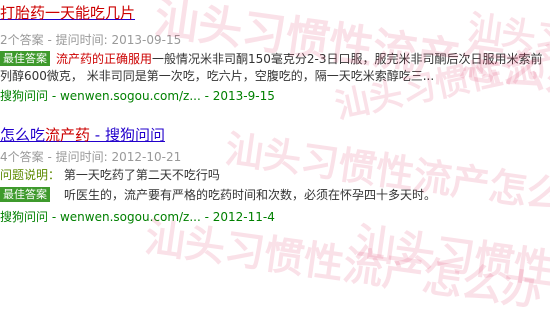 This screenshot has height=323, width=550. Describe the element at coordinates (68, 135) in the screenshot. I see `title-highlight: 流产药` at that location.